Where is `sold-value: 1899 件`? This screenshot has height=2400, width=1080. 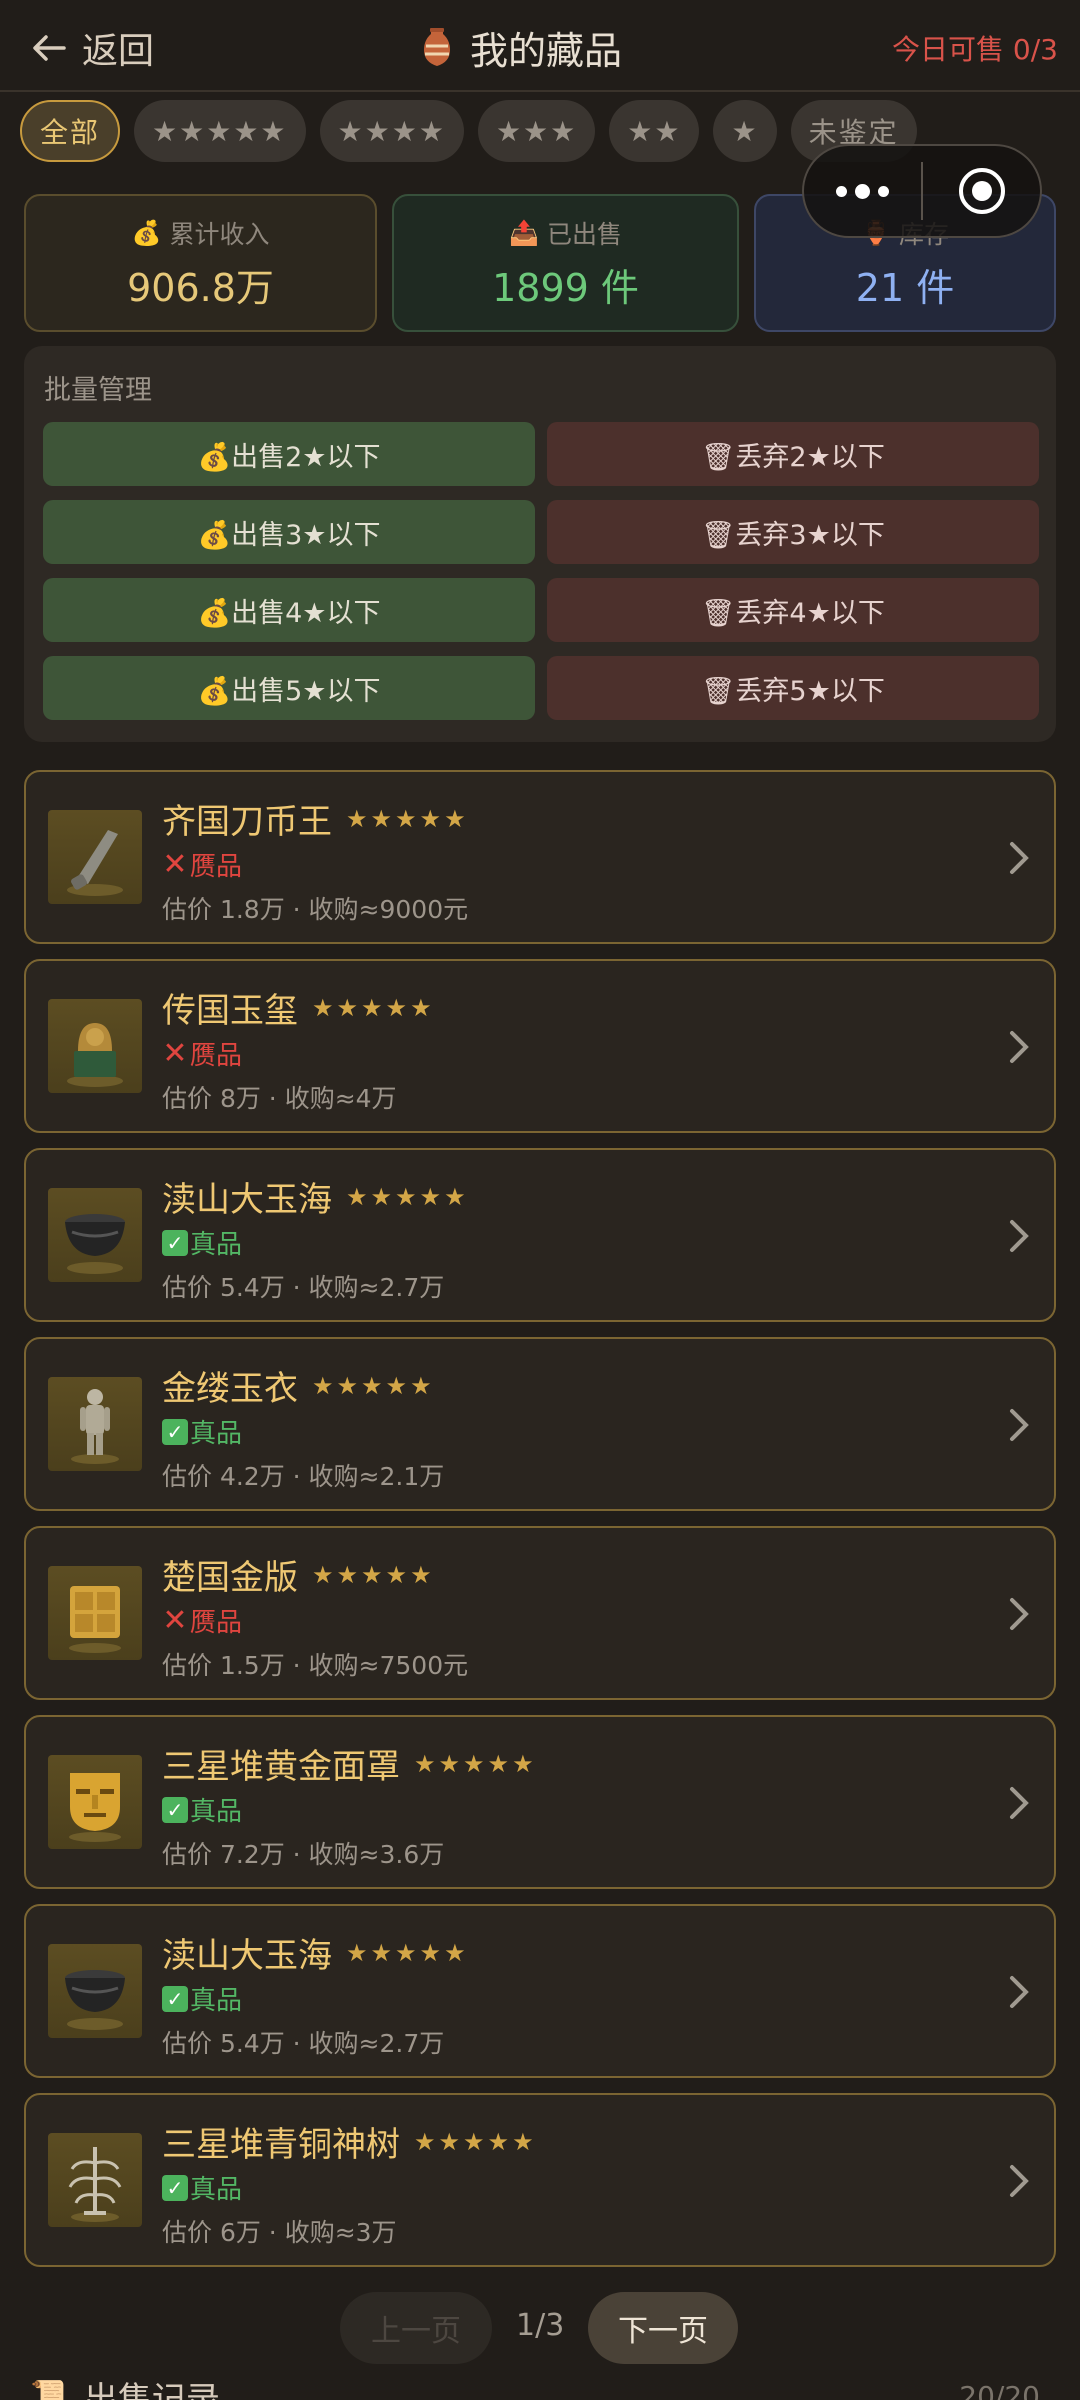 sold-value: 1899 件 is located at coordinates (565, 287).